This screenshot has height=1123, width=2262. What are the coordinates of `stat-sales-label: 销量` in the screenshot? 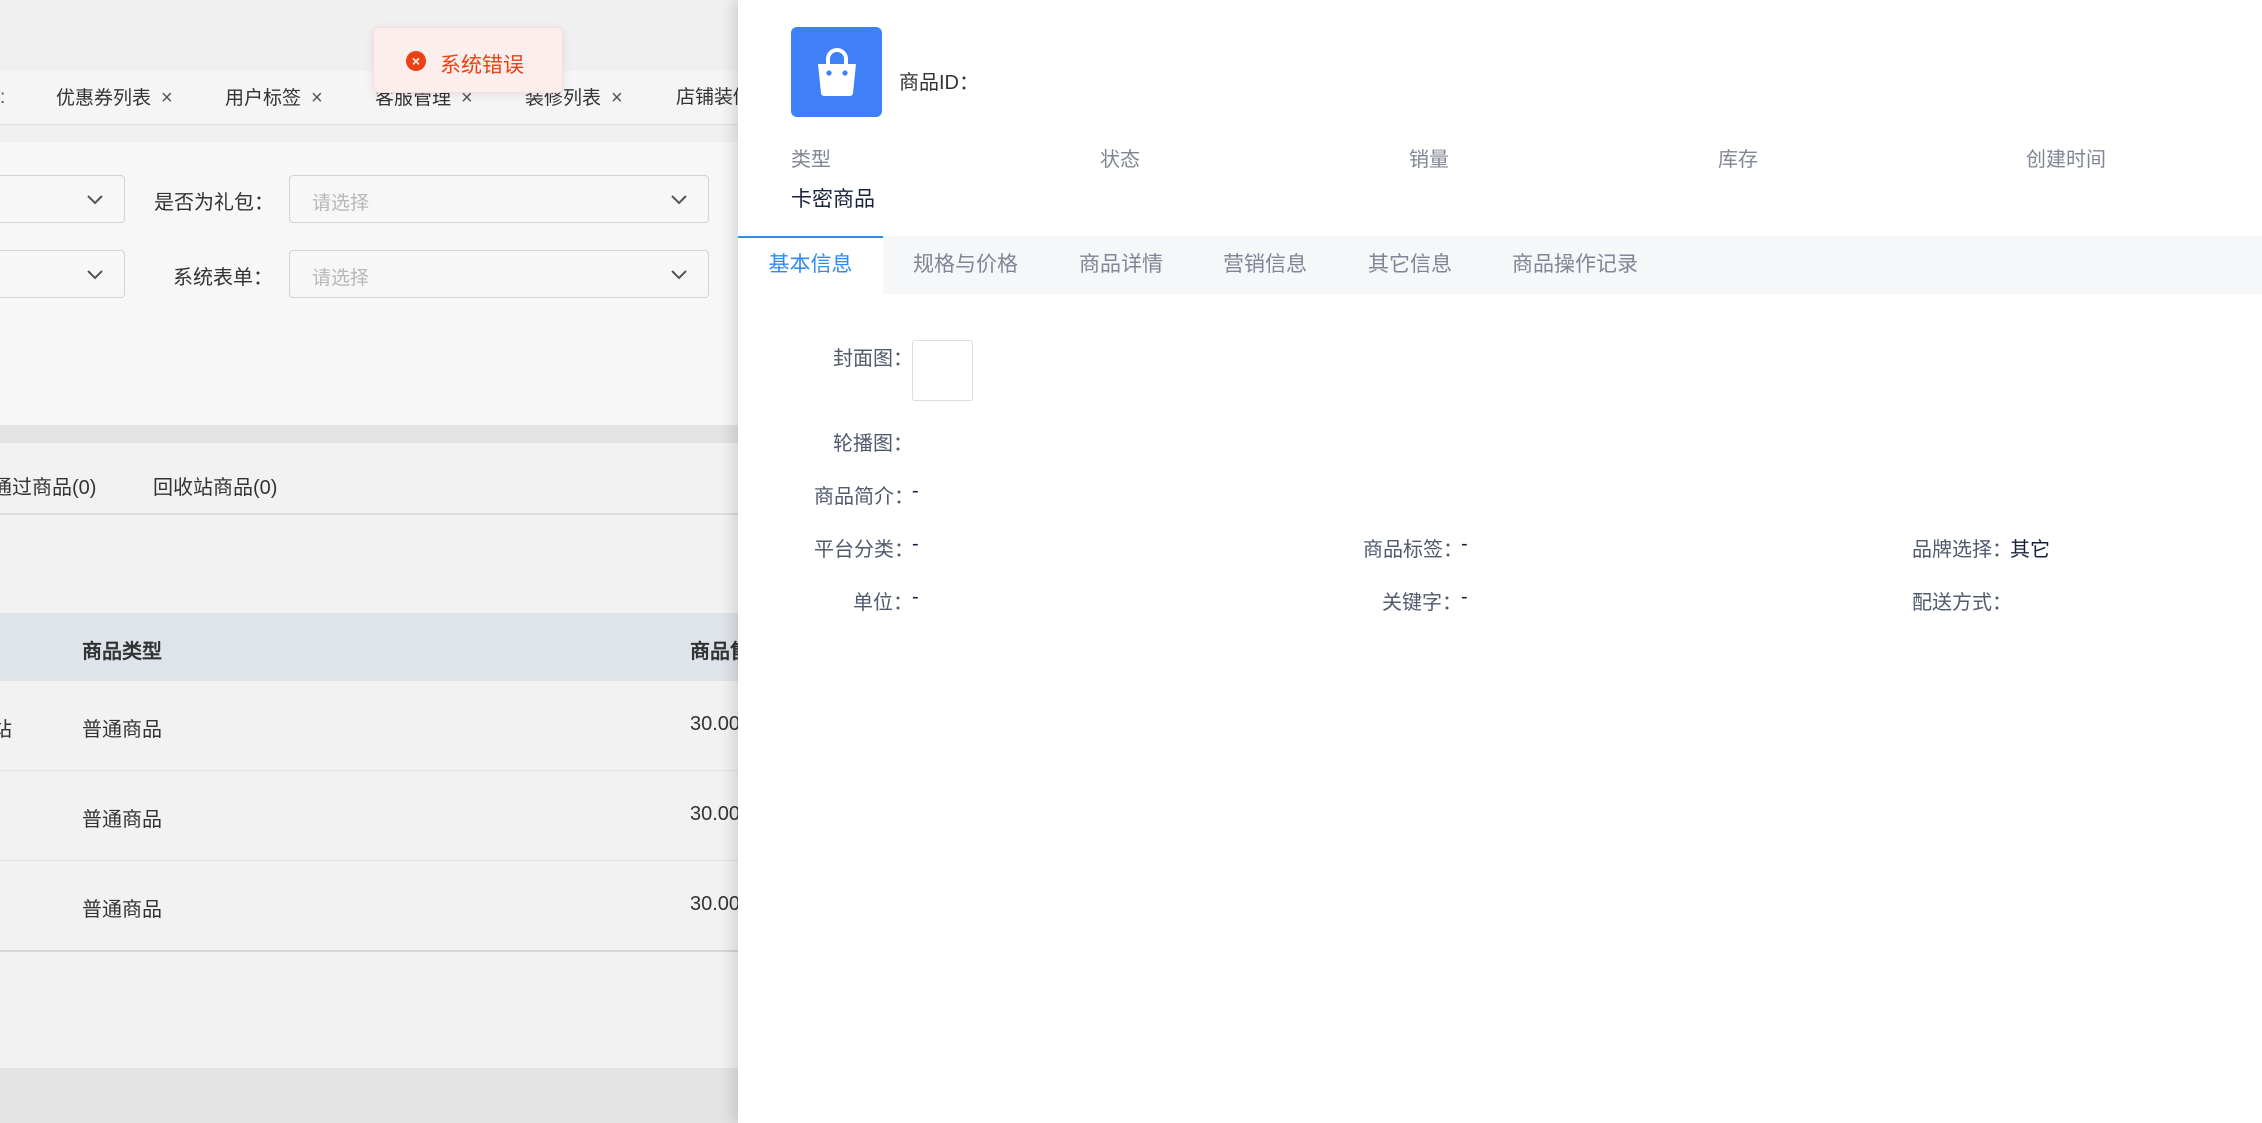 It's located at (1429, 160).